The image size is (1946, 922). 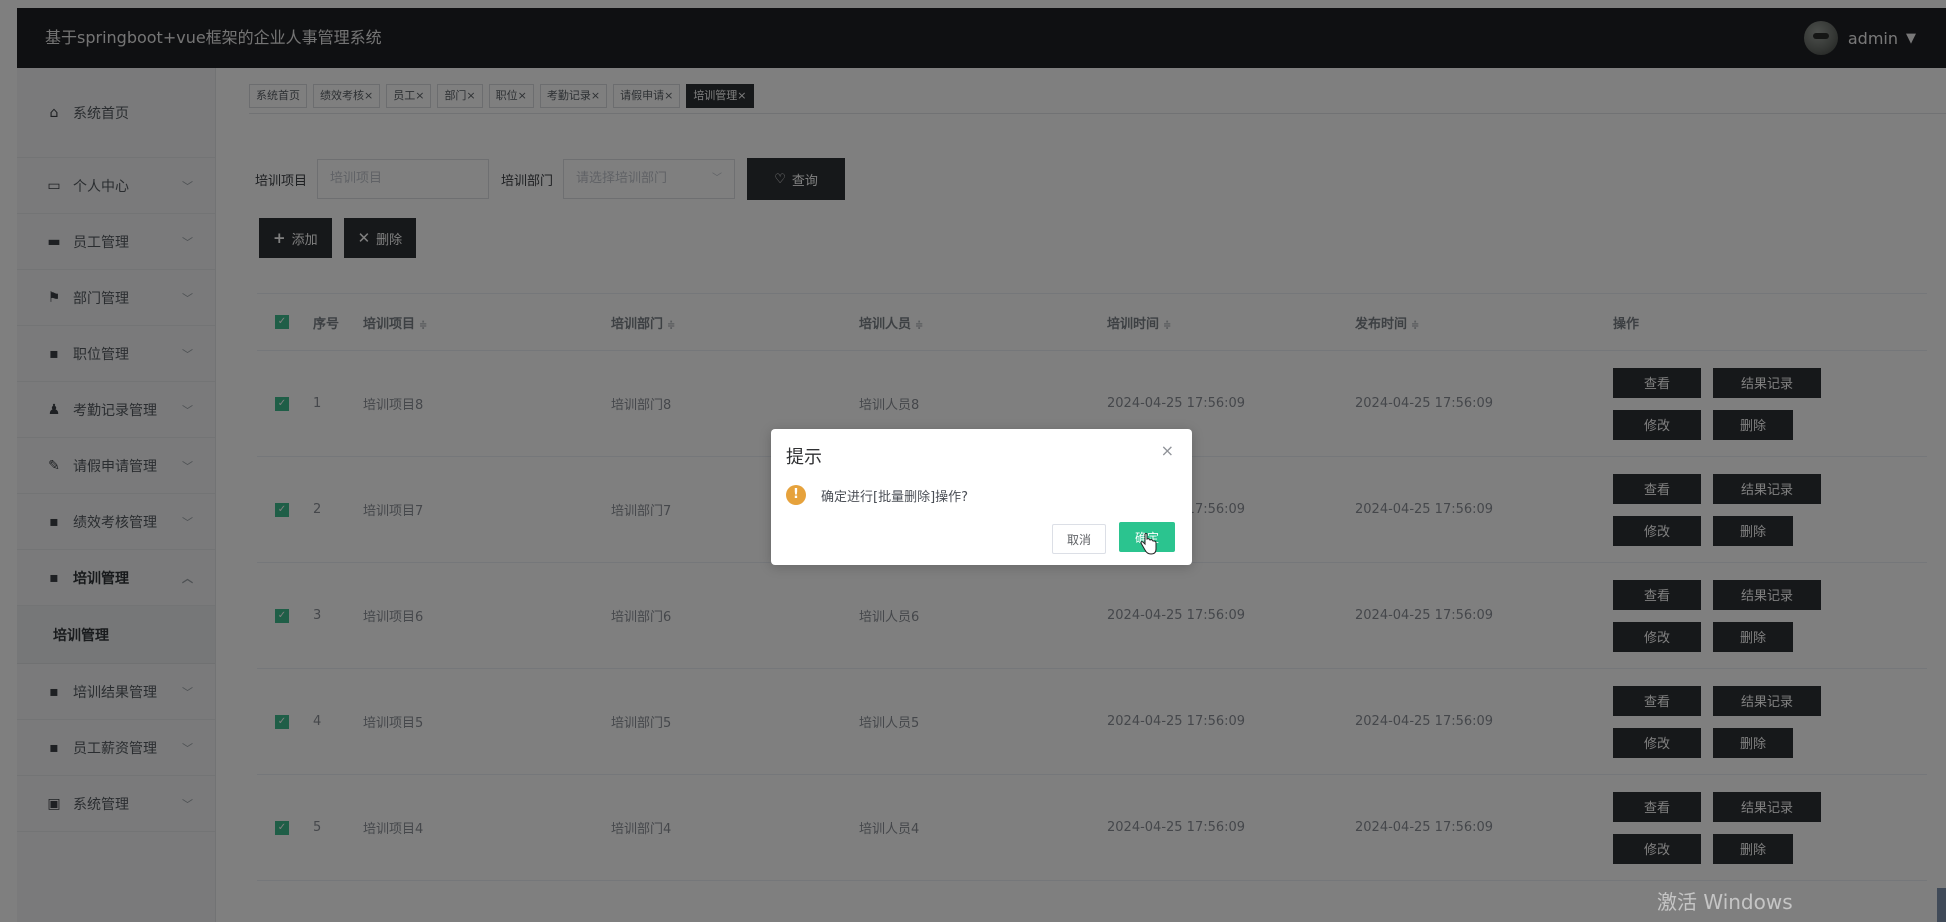 I want to click on windows-watermark: 激活 Windows, so click(x=1725, y=902).